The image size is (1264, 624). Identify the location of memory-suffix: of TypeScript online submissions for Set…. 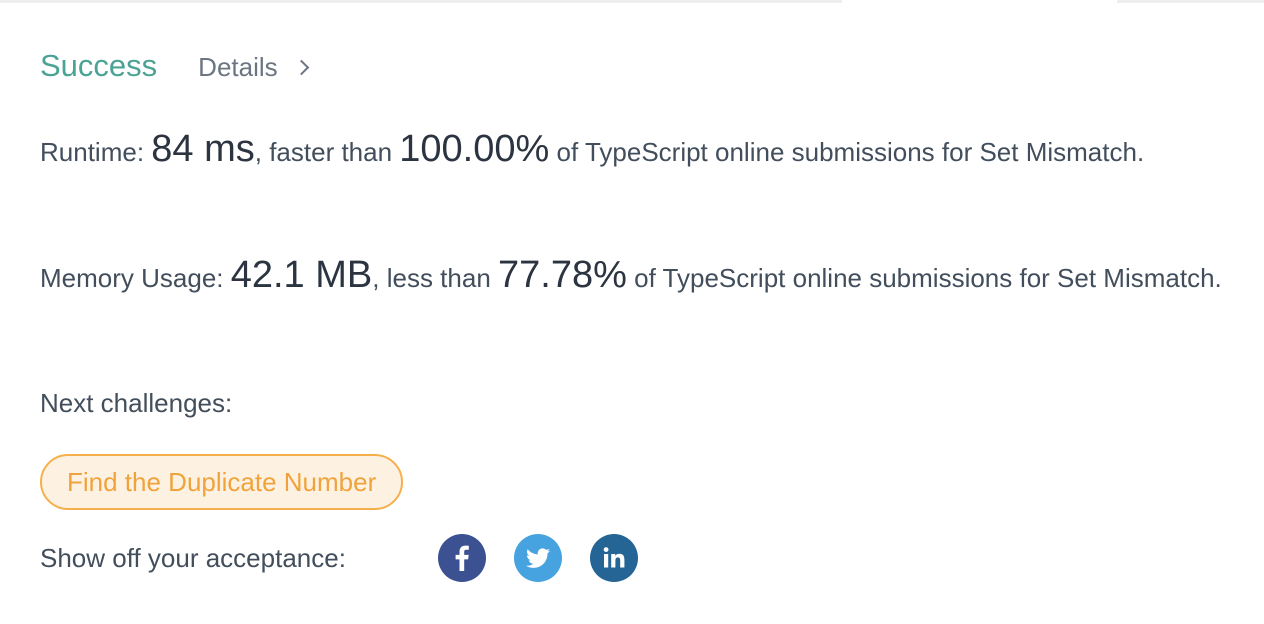
(924, 278).